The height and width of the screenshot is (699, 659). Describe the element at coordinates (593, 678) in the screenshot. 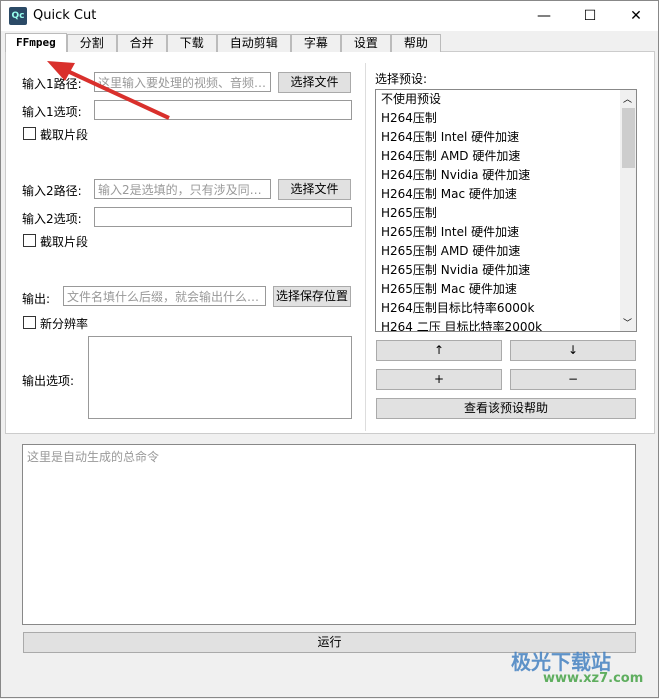

I see `watermark-url: www.xz7.com` at that location.